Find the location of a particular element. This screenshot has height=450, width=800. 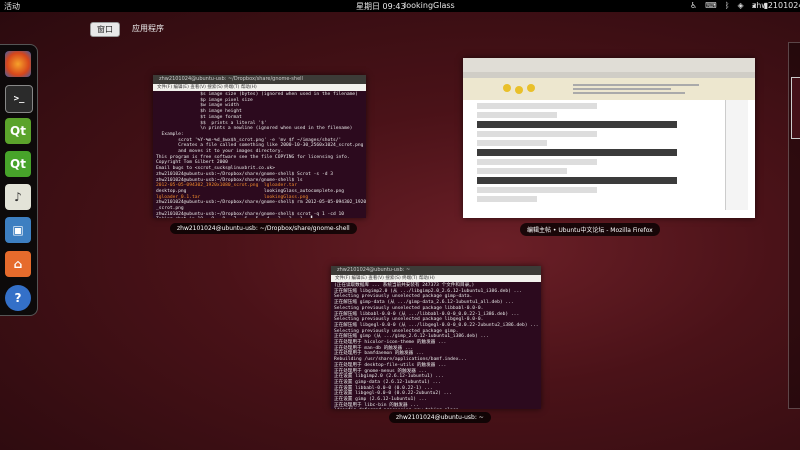

window-caption: 编辑主帖 • Ubuntu中文论坛 - Mozilla Firefox is located at coordinates (590, 229).